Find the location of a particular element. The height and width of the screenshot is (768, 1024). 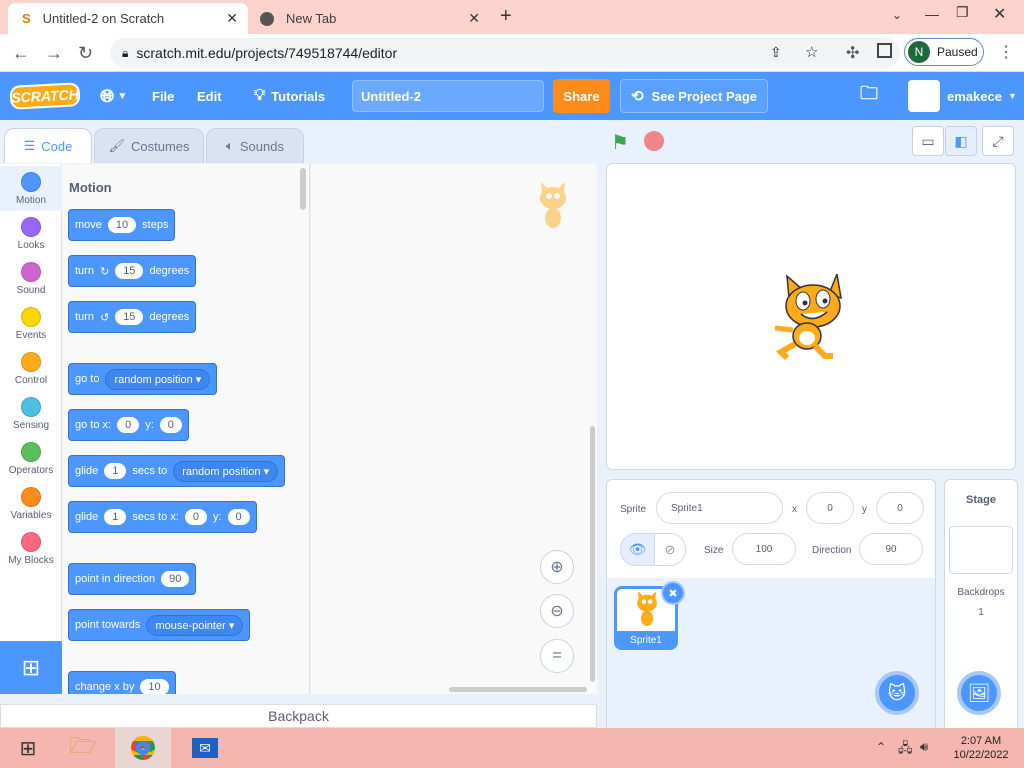

back-arrow-icon: ← is located at coordinates (21, 53).